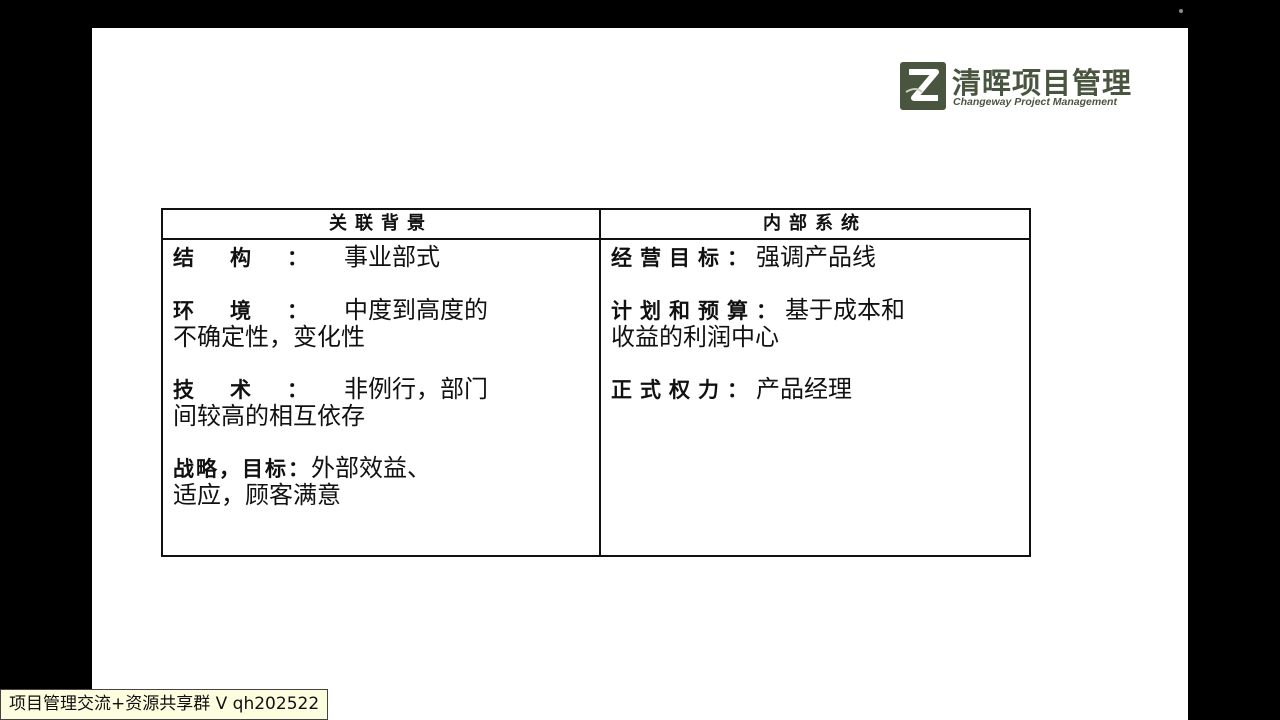 This screenshot has height=720, width=1280. I want to click on list-item: 计划和预算：基于成本和 收益的利润中心, so click(815, 323).